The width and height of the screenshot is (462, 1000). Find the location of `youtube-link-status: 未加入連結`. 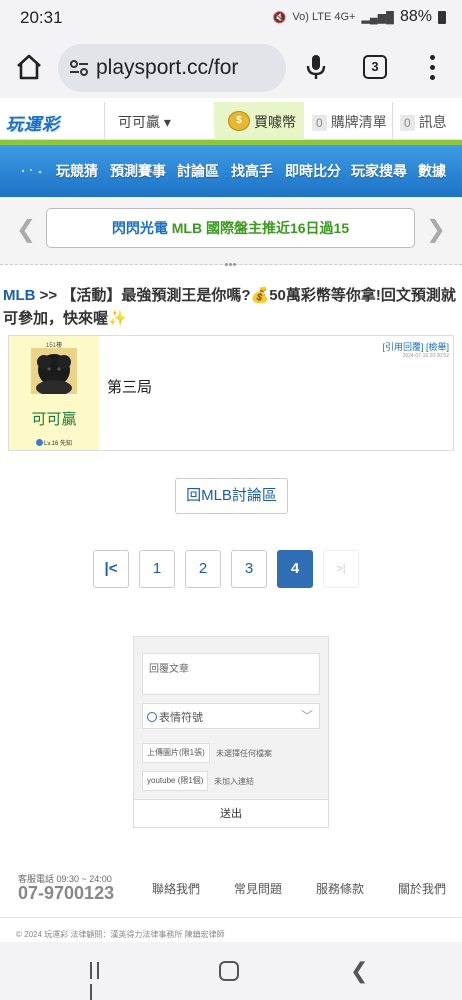

youtube-link-status: 未加入連結 is located at coordinates (234, 781).